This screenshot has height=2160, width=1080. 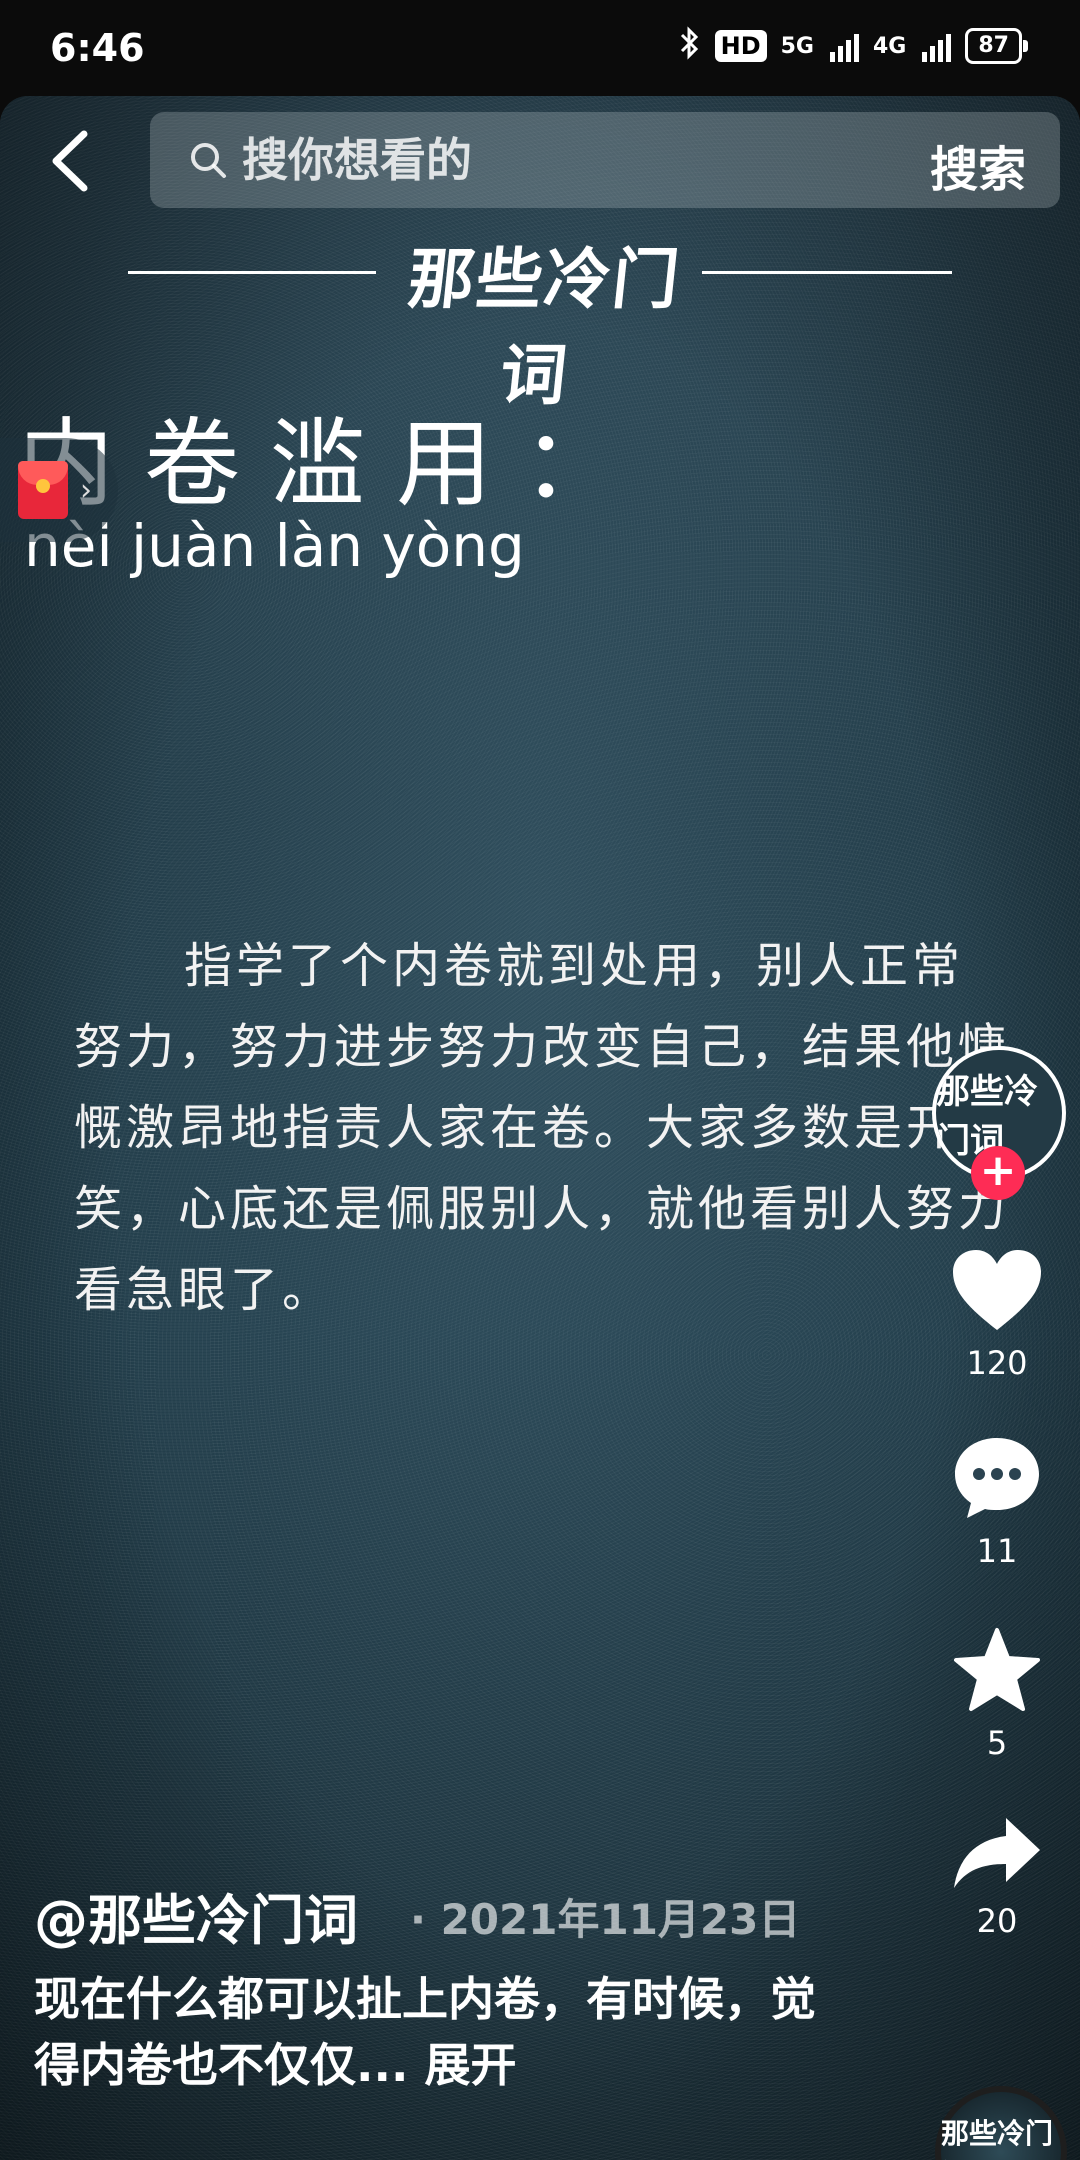 I want to click on search-icon, so click(x=208, y=160).